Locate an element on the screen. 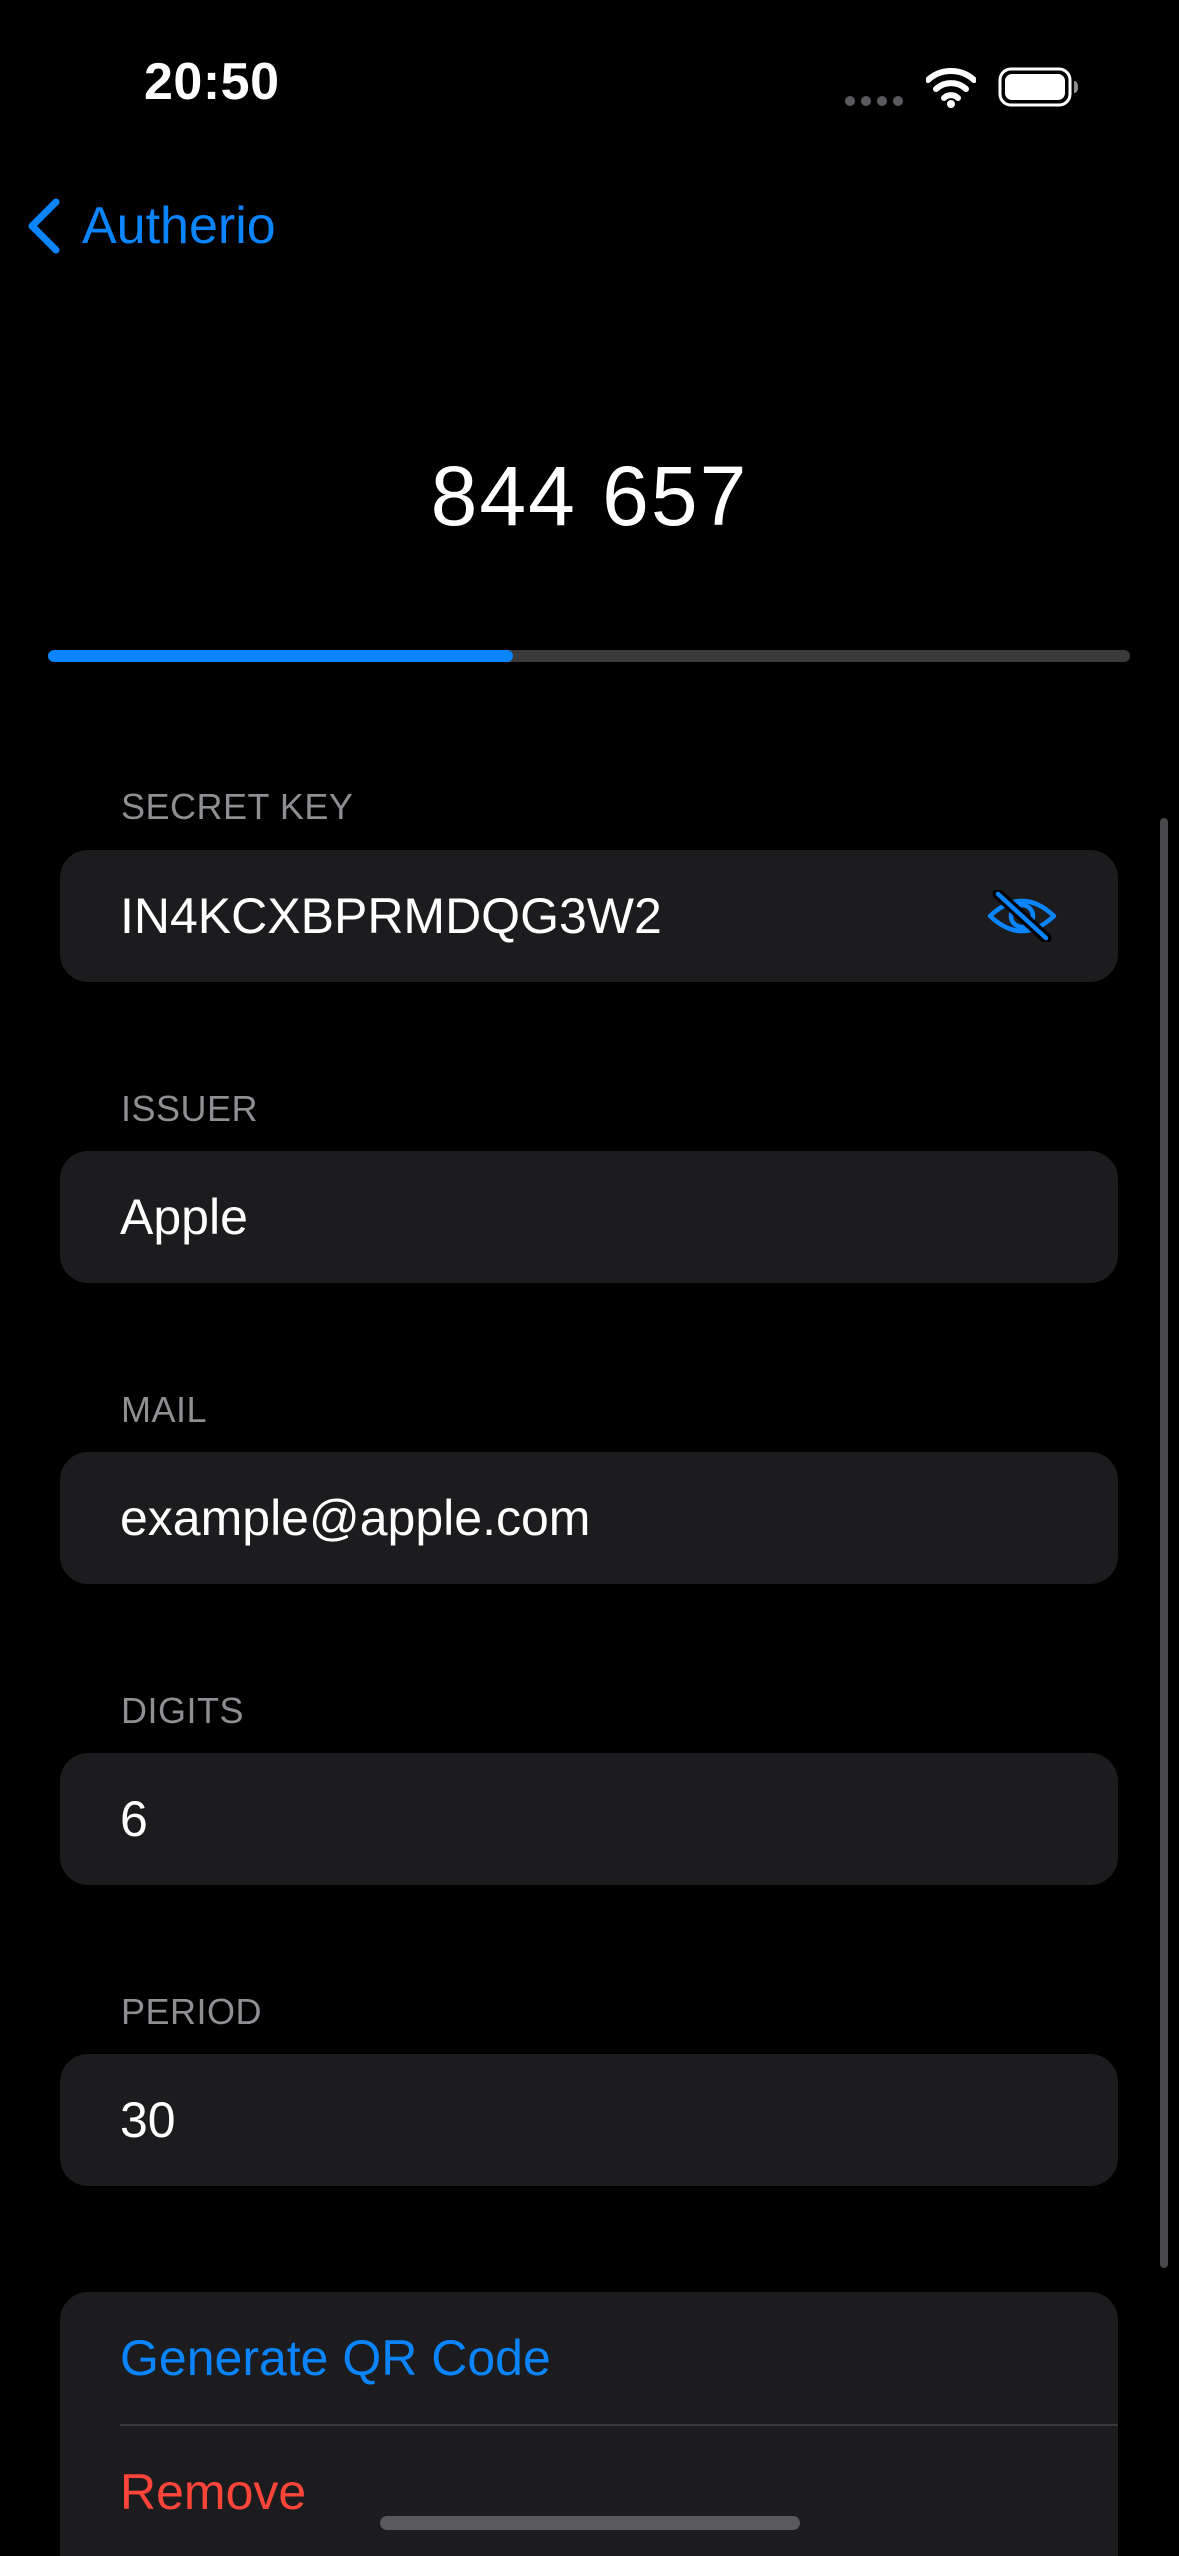 The height and width of the screenshot is (2556, 1179). mail-value: example@apple.com is located at coordinates (355, 1518).